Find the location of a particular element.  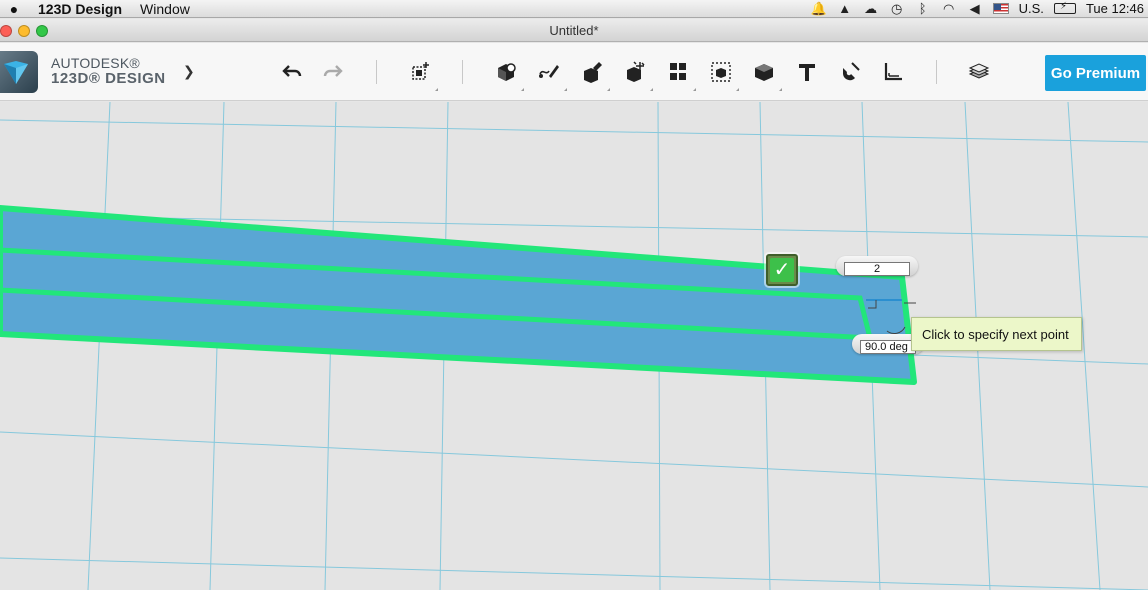

flag-icon is located at coordinates (1000, 8).